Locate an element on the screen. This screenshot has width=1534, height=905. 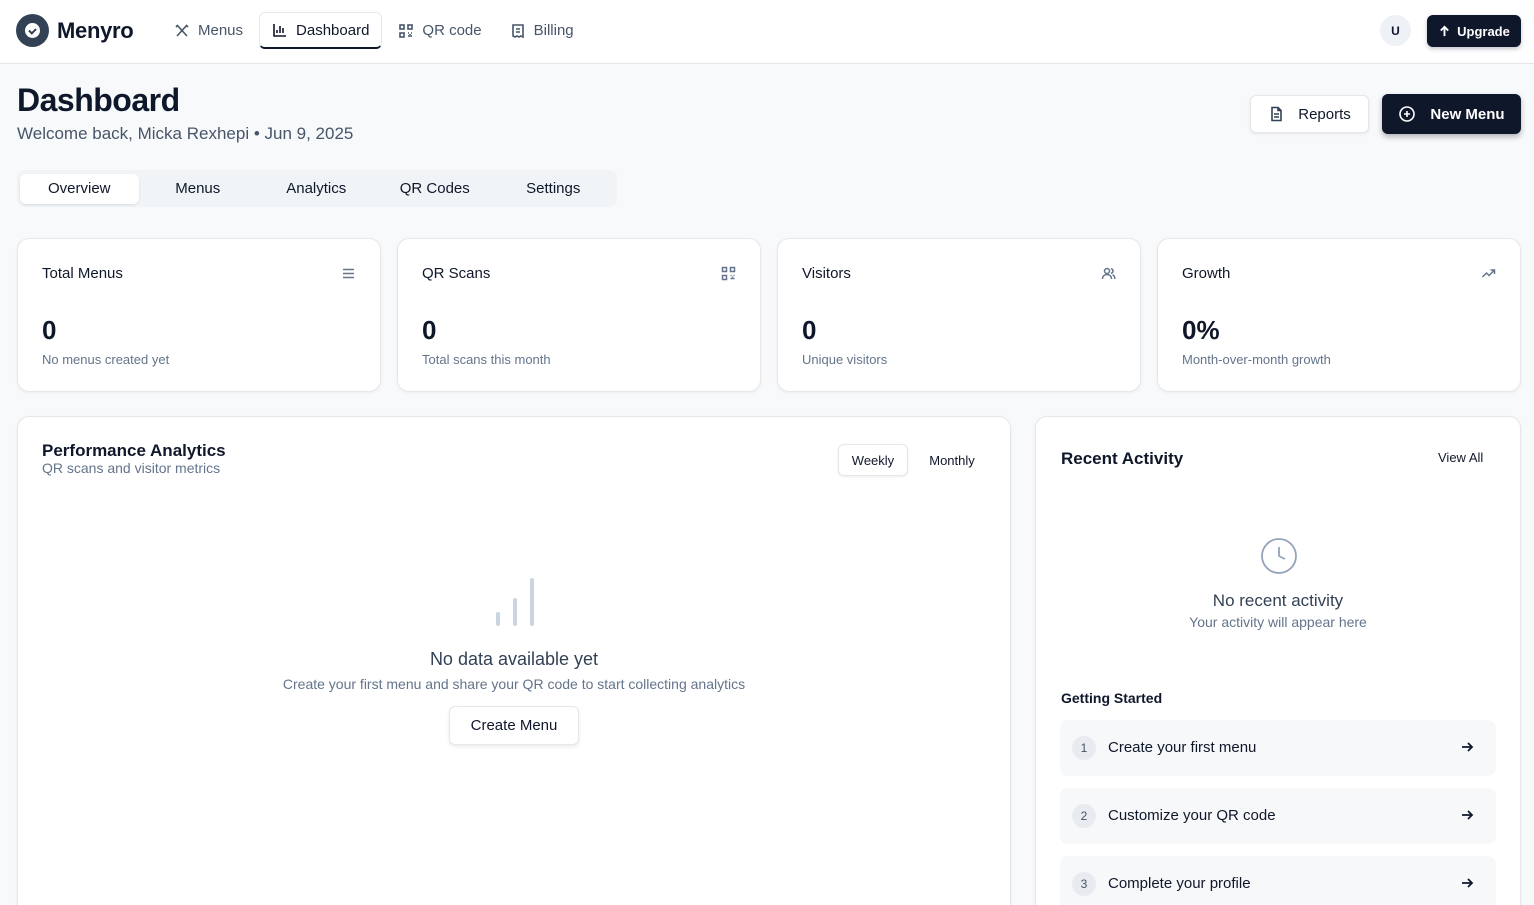
new-menu-button: New Menu is located at coordinates (1451, 114).